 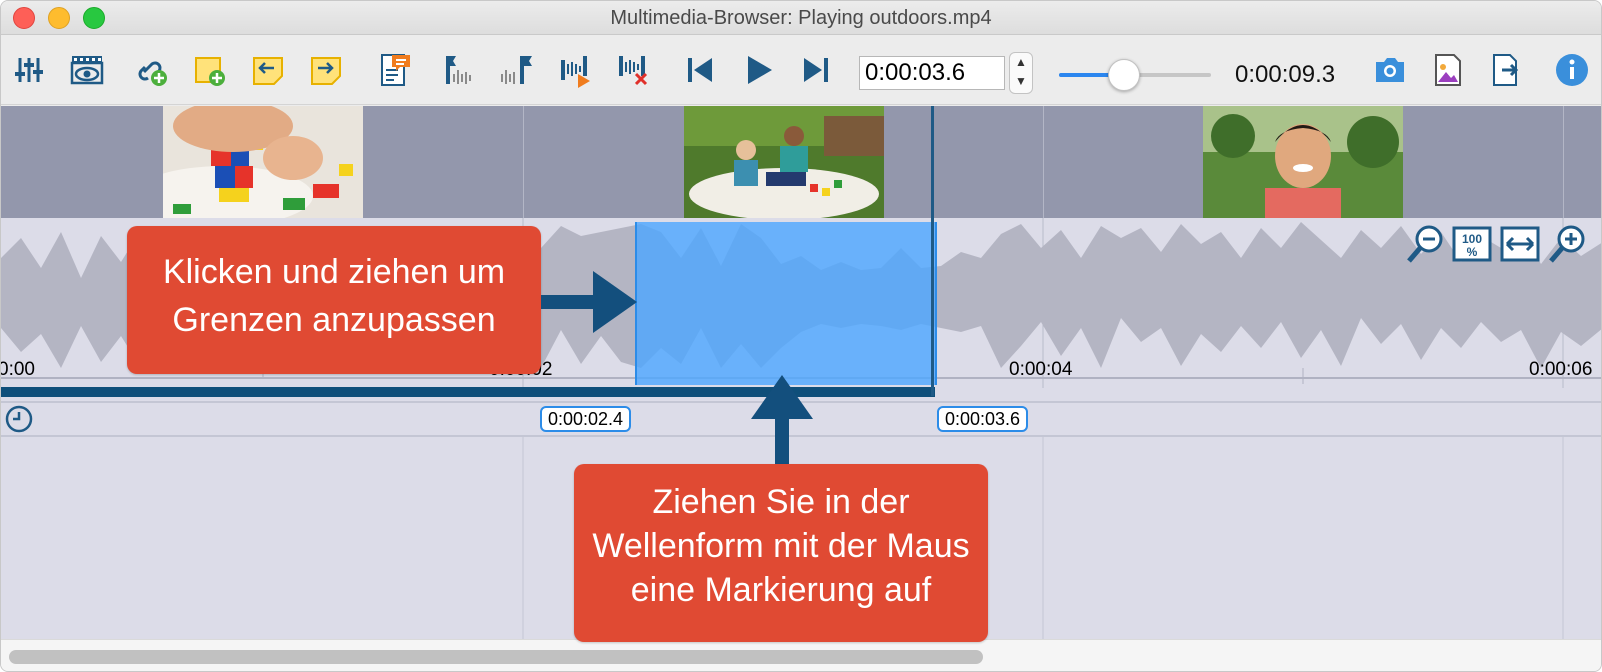 I want to click on scrollbar-thumb, so click(x=496, y=657).